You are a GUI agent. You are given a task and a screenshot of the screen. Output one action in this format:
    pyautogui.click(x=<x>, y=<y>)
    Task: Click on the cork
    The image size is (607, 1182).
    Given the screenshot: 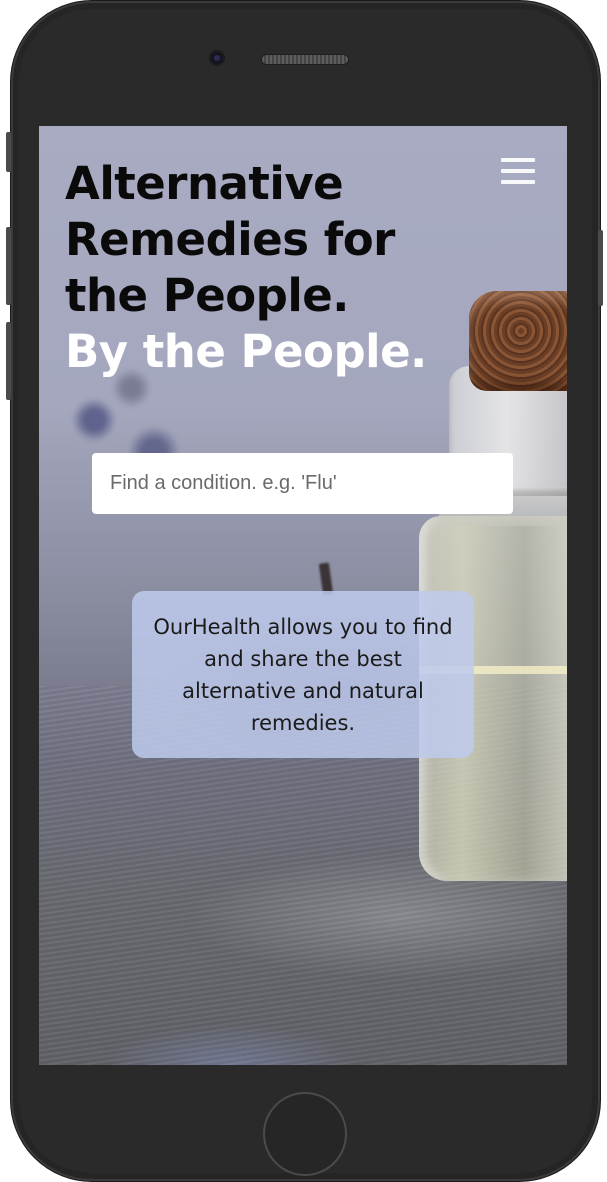 What is the action you would take?
    pyautogui.click(x=518, y=341)
    